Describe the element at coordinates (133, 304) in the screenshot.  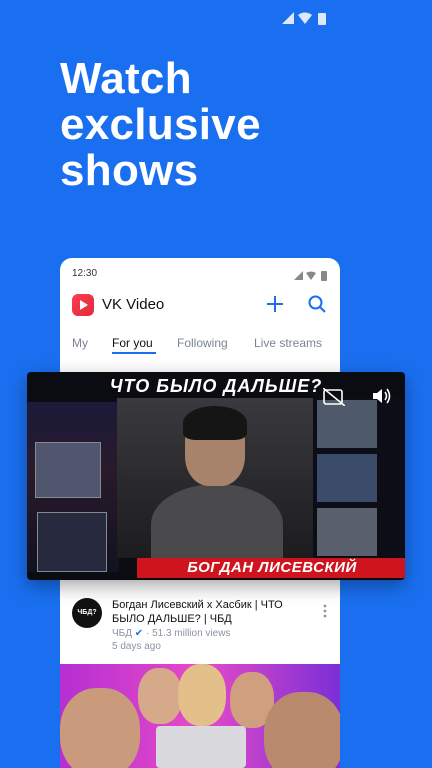
I see `app-title: VK Video` at that location.